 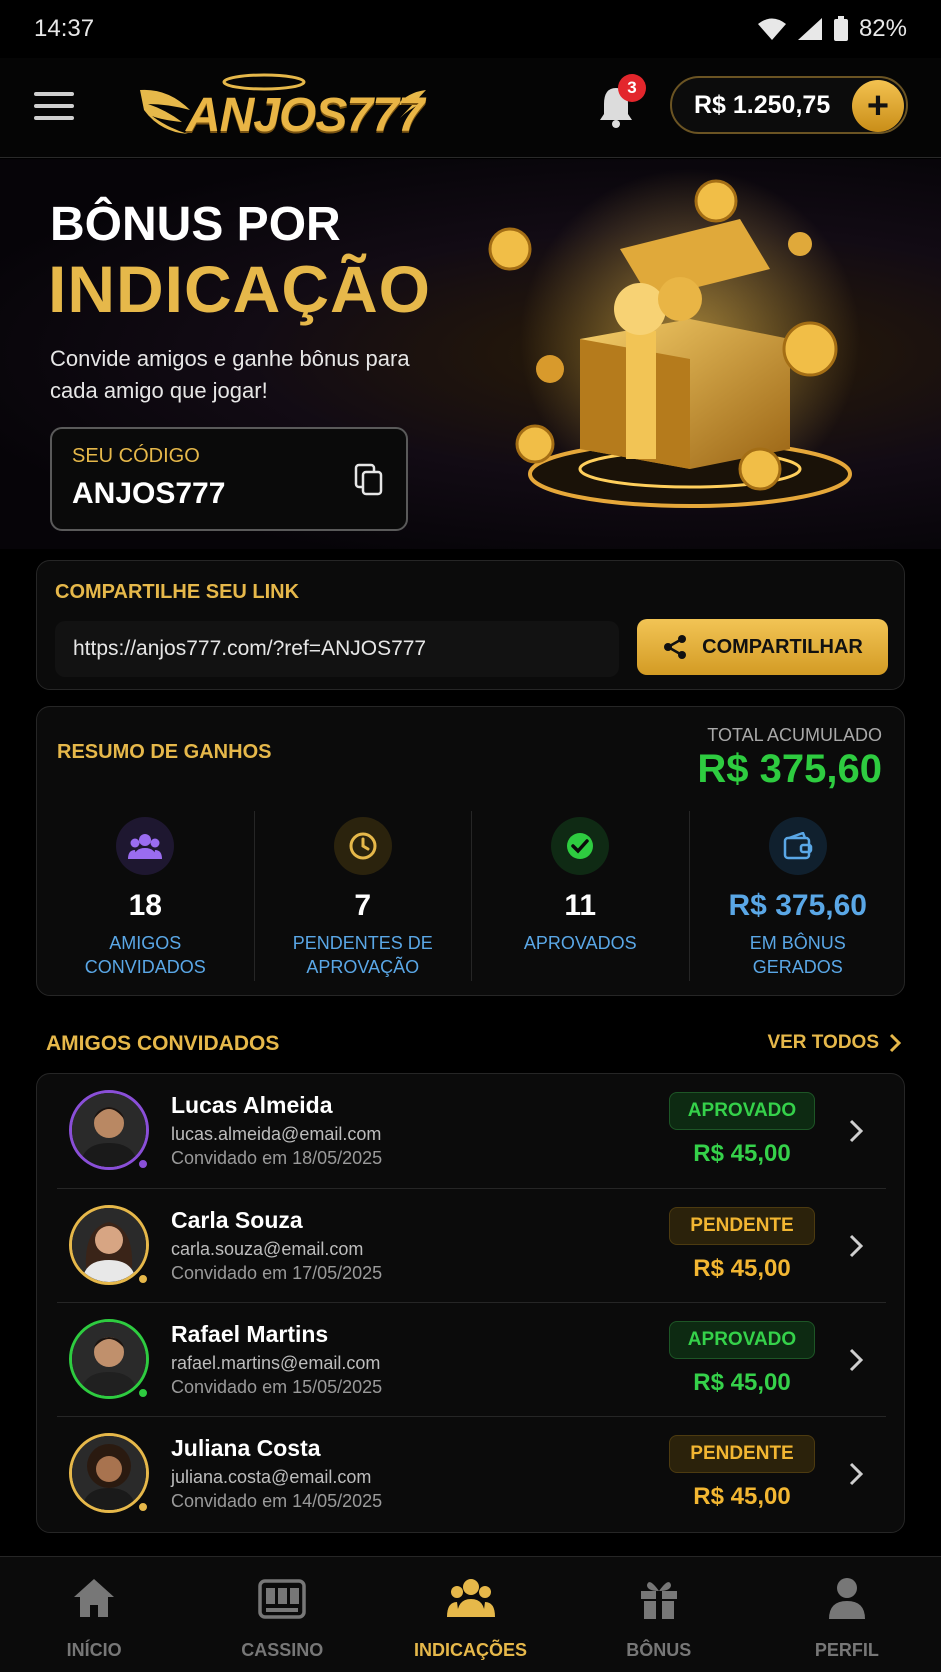 What do you see at coordinates (362, 846) in the screenshot?
I see `clock-icon` at bounding box center [362, 846].